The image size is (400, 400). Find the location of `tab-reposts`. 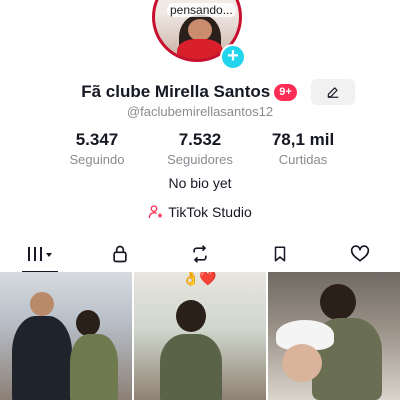

tab-reposts is located at coordinates (200, 254).